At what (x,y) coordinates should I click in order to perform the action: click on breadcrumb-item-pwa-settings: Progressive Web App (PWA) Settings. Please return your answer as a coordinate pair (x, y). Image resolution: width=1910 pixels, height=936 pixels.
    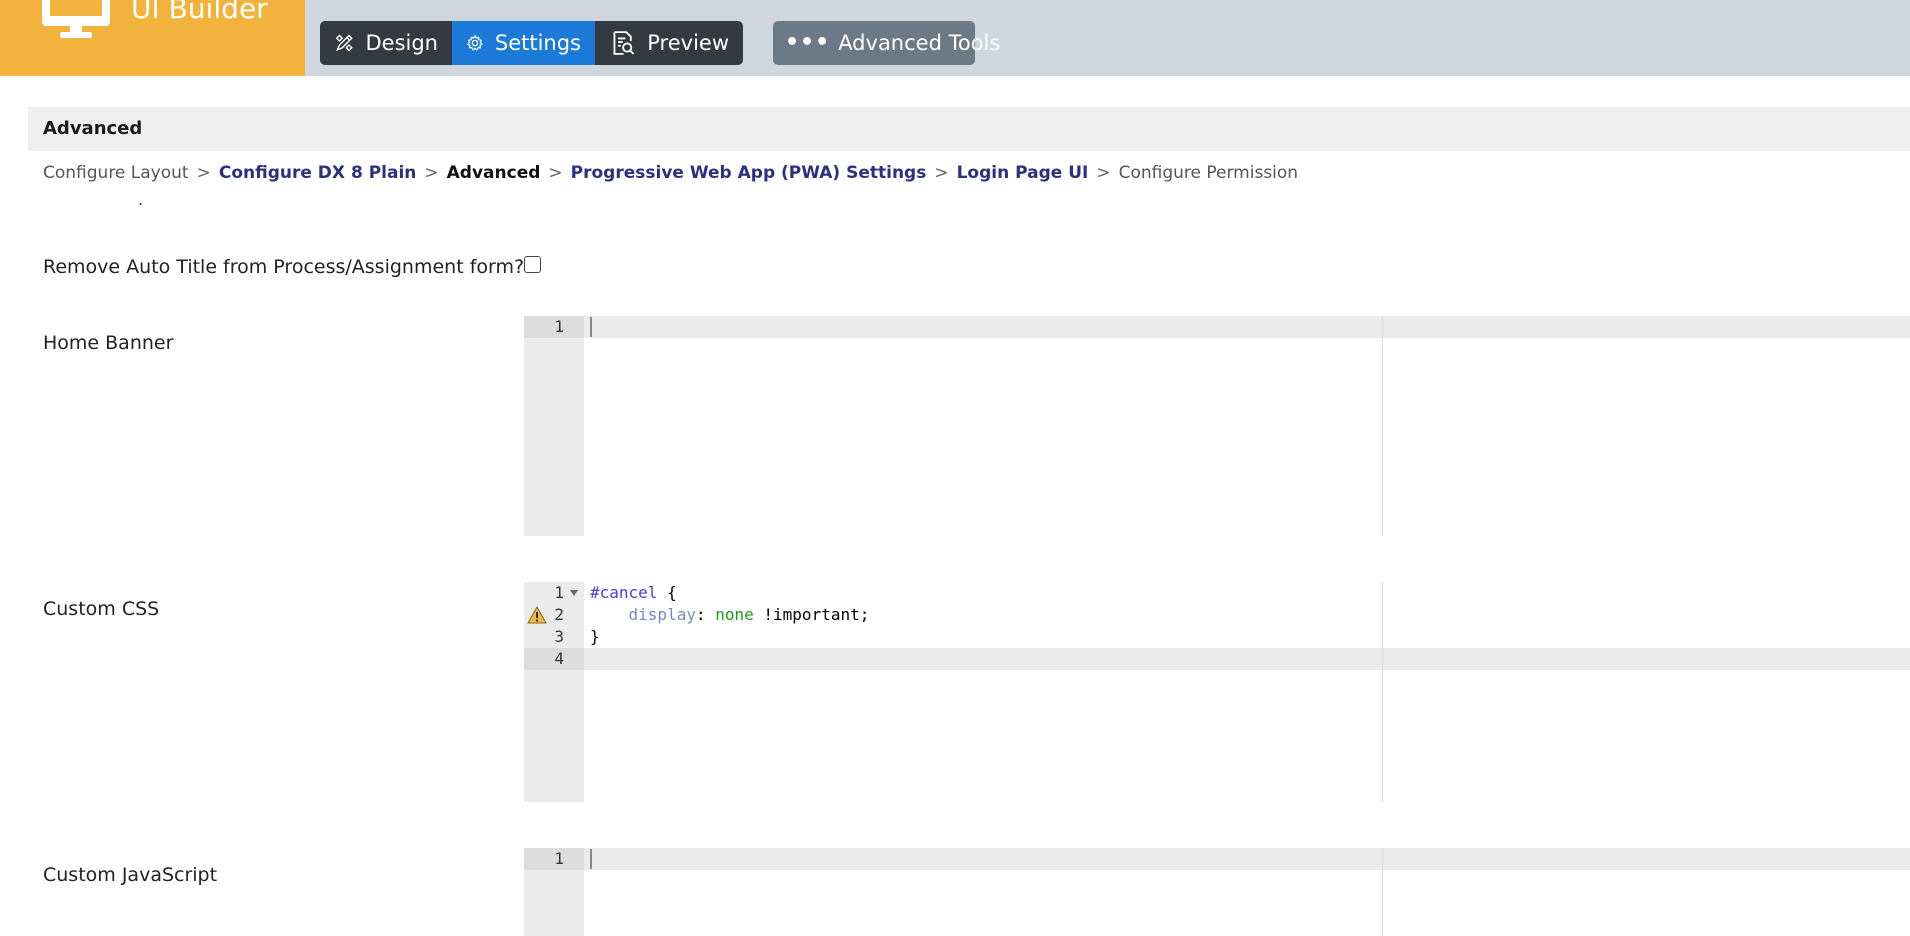
    Looking at the image, I should click on (749, 173).